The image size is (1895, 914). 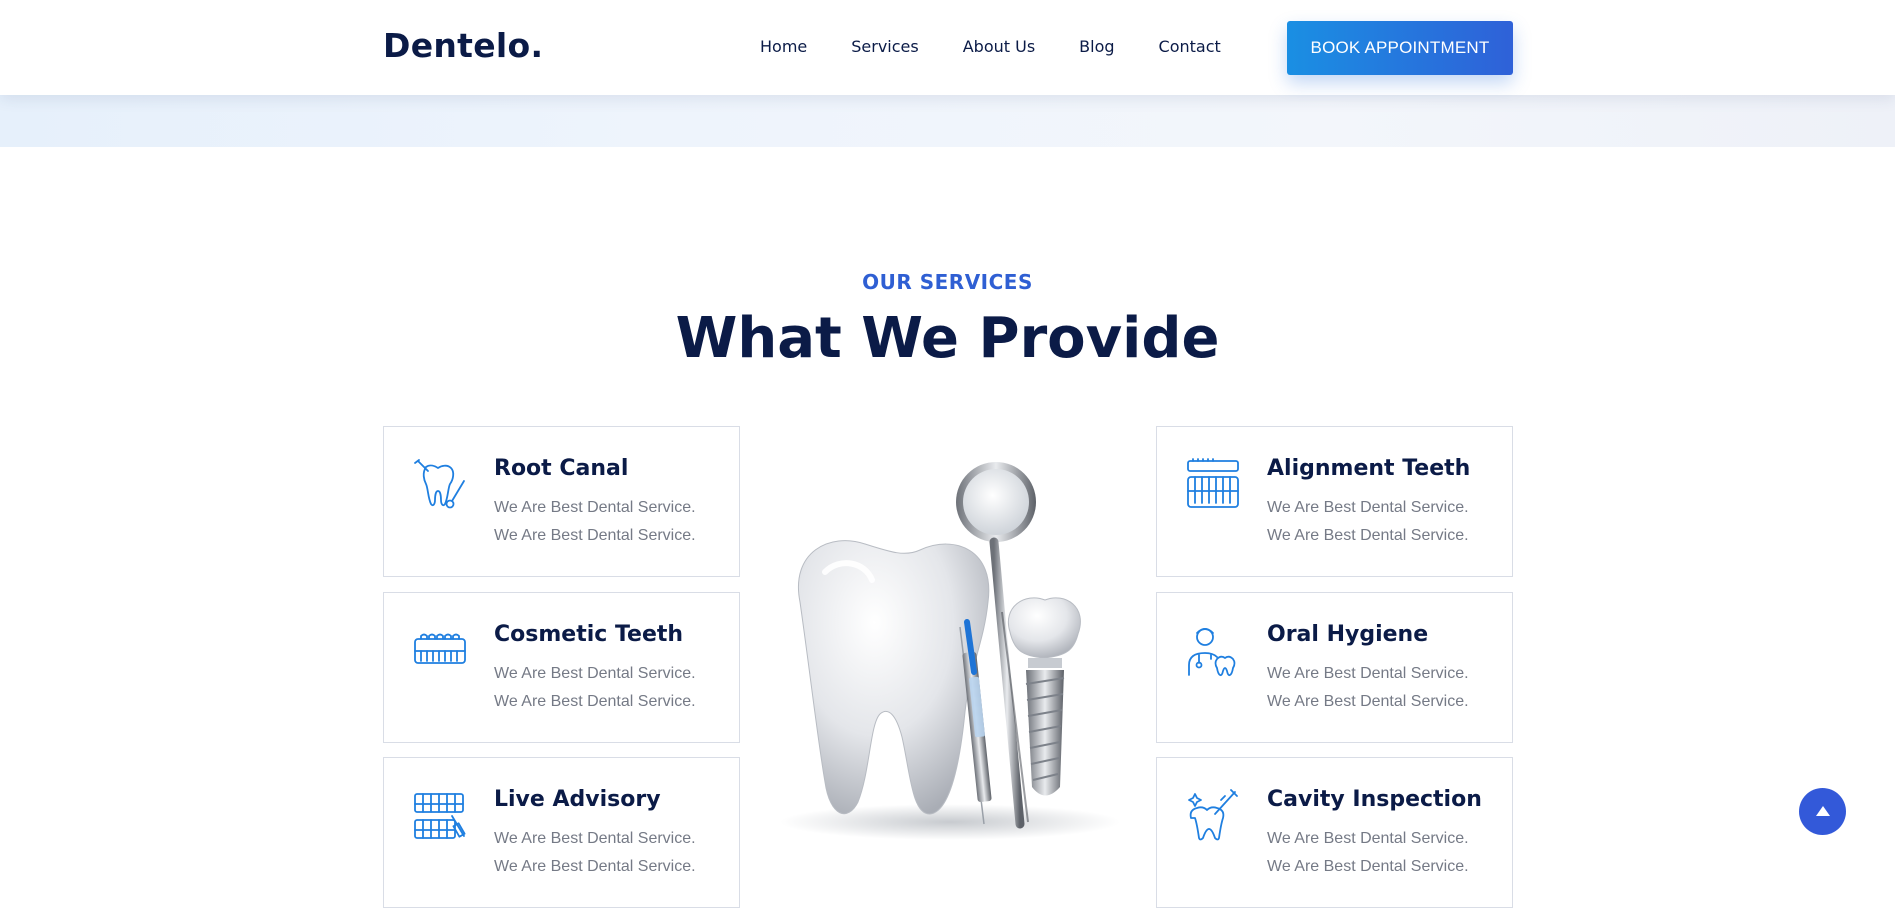 What do you see at coordinates (440, 816) in the screenshot?
I see `teeth-brace-icon` at bounding box center [440, 816].